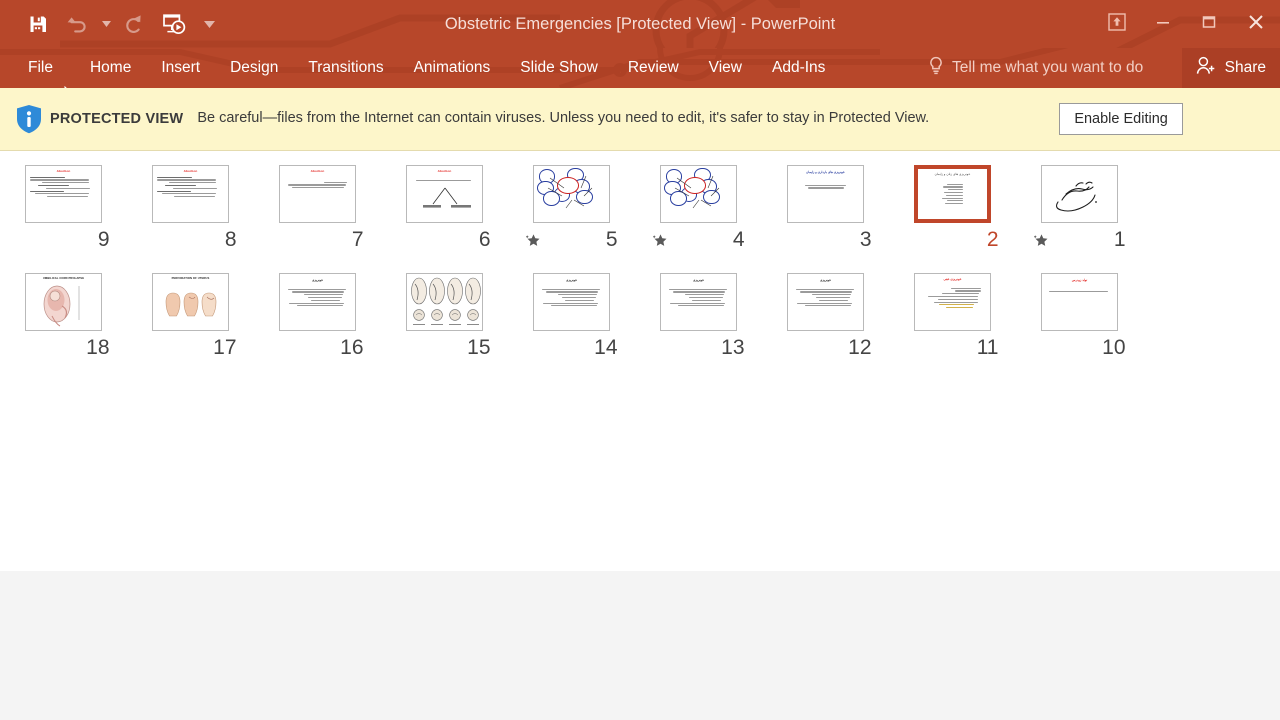 This screenshot has height=720, width=1280. I want to click on tab-add-ins: Add-Ins, so click(798, 68).